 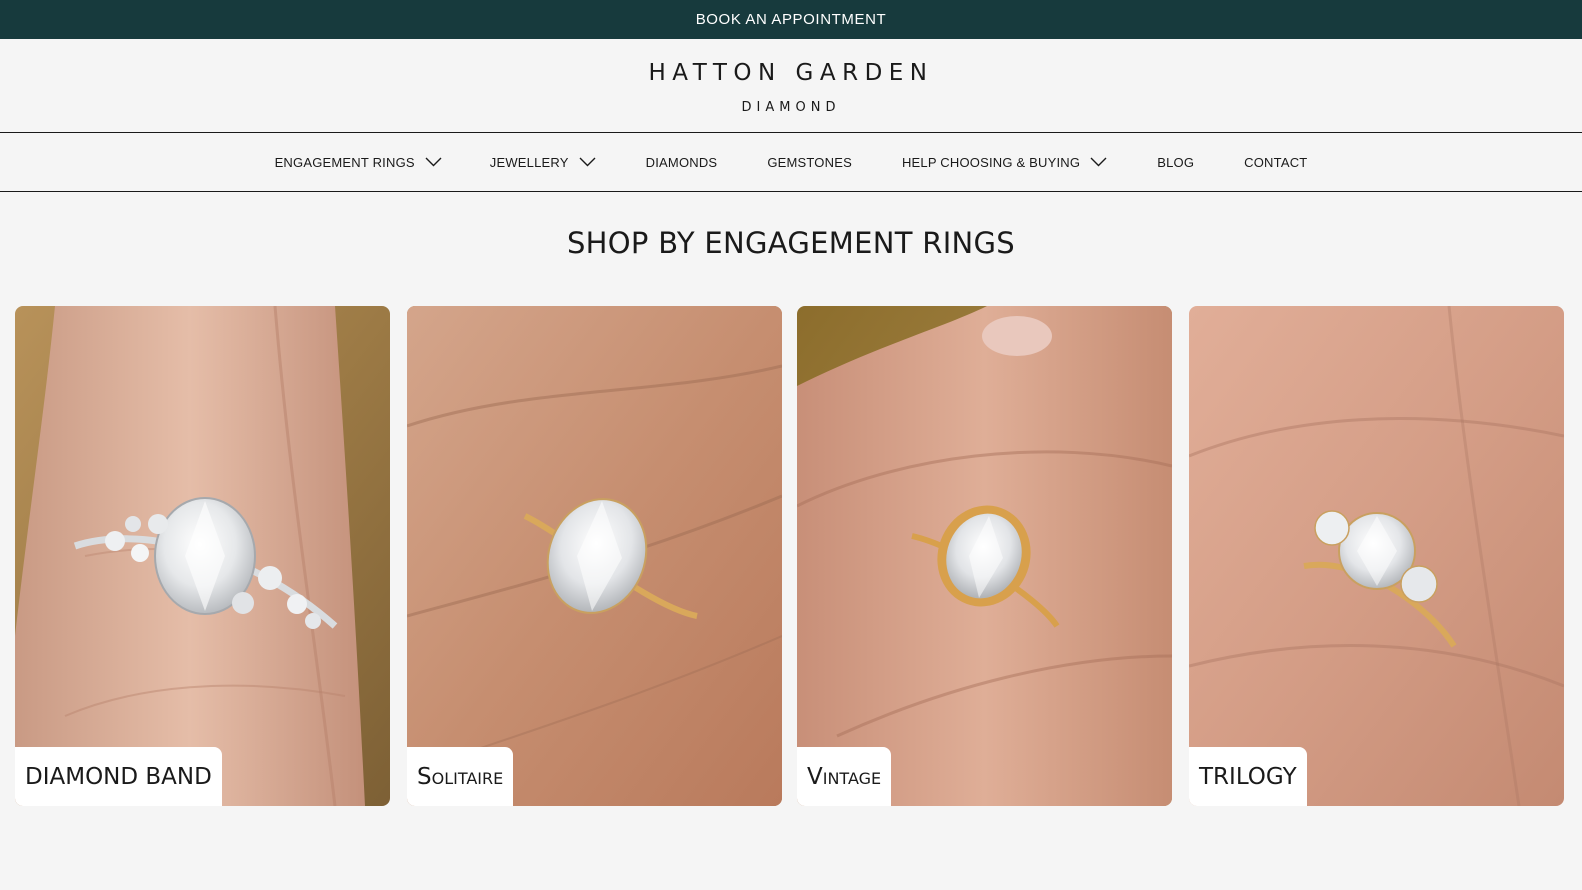 I want to click on announcement-bar: BOOK AN APPOINTMENT, so click(x=791, y=19).